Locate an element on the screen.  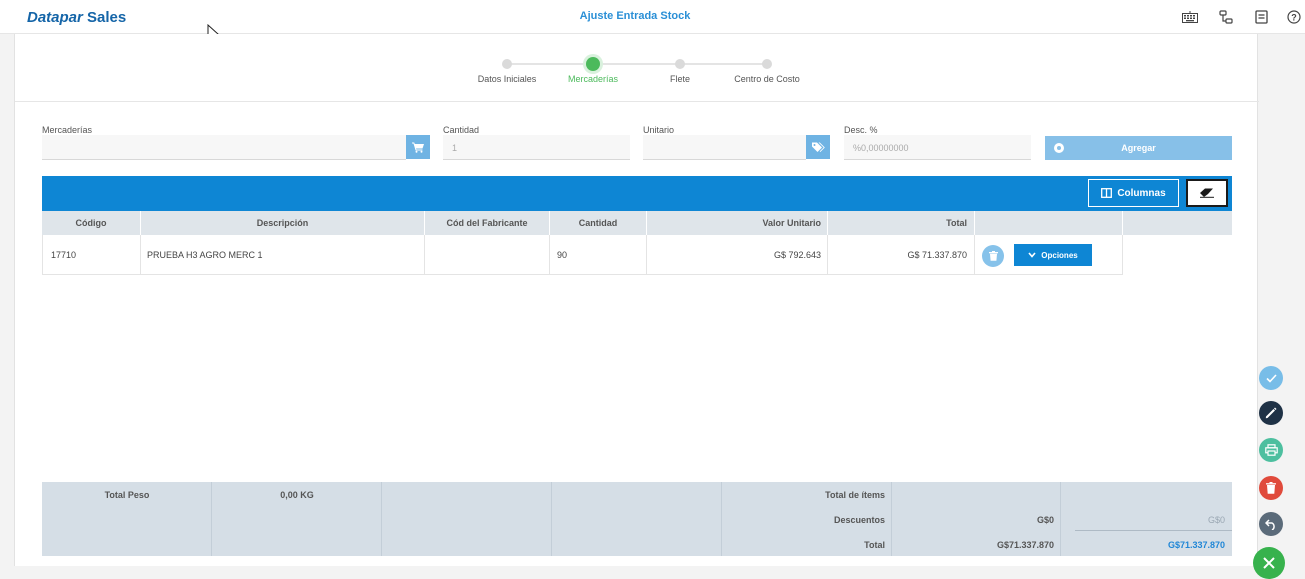
top-bar: Datapar Sales Ajuste Entrada Stock ? is located at coordinates (652, 17).